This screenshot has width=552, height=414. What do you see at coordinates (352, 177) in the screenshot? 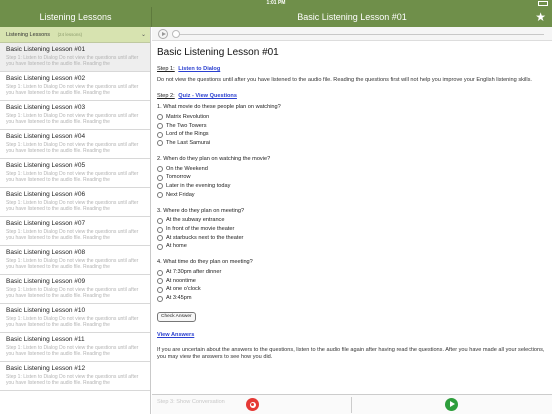
I see `answer-option: Tomorrow` at bounding box center [352, 177].